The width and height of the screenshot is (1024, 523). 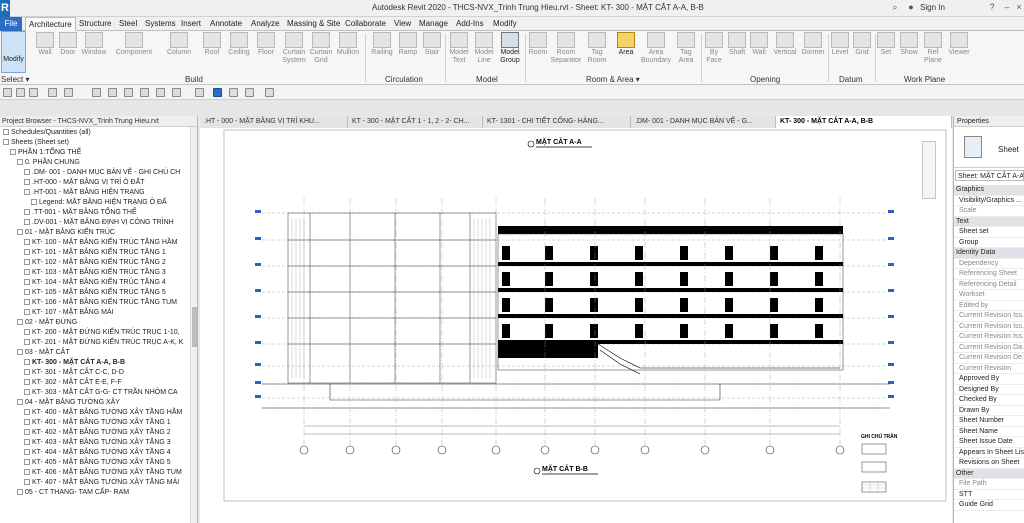 I want to click on model-line-button: Model Line, so click(x=484, y=53).